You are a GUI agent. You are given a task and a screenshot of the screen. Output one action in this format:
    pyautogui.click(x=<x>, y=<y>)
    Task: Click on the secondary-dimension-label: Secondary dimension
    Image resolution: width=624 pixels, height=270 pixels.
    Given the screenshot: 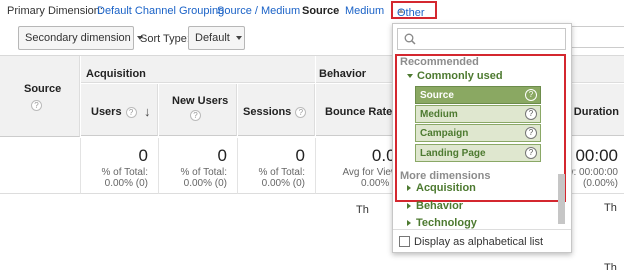 What is the action you would take?
    pyautogui.click(x=78, y=38)
    